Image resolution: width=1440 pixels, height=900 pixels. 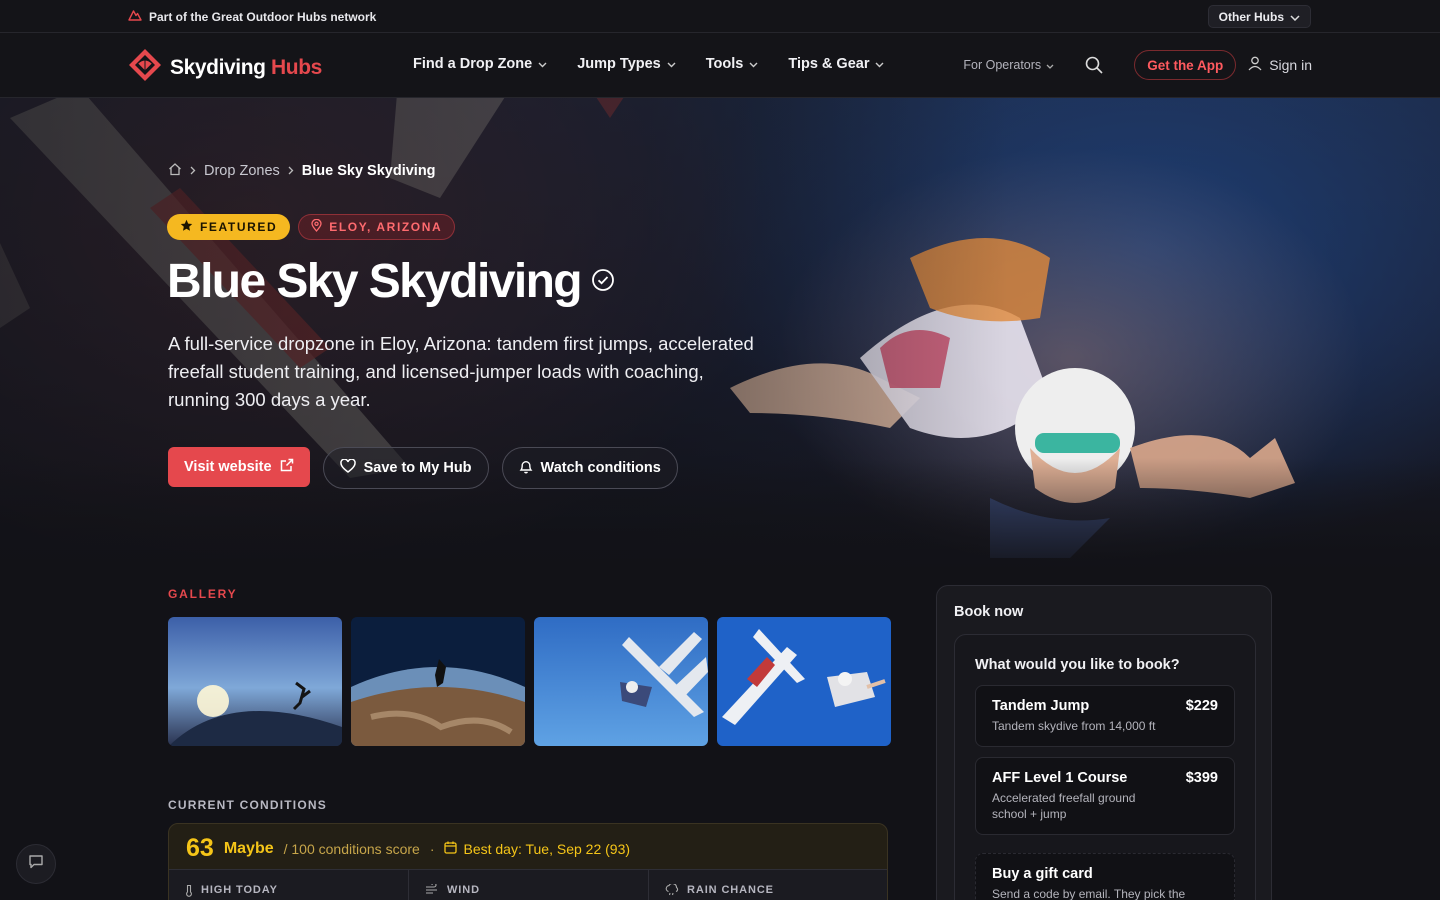 What do you see at coordinates (1089, 893) in the screenshot?
I see `option-description: Send a code by email. They pick the` at bounding box center [1089, 893].